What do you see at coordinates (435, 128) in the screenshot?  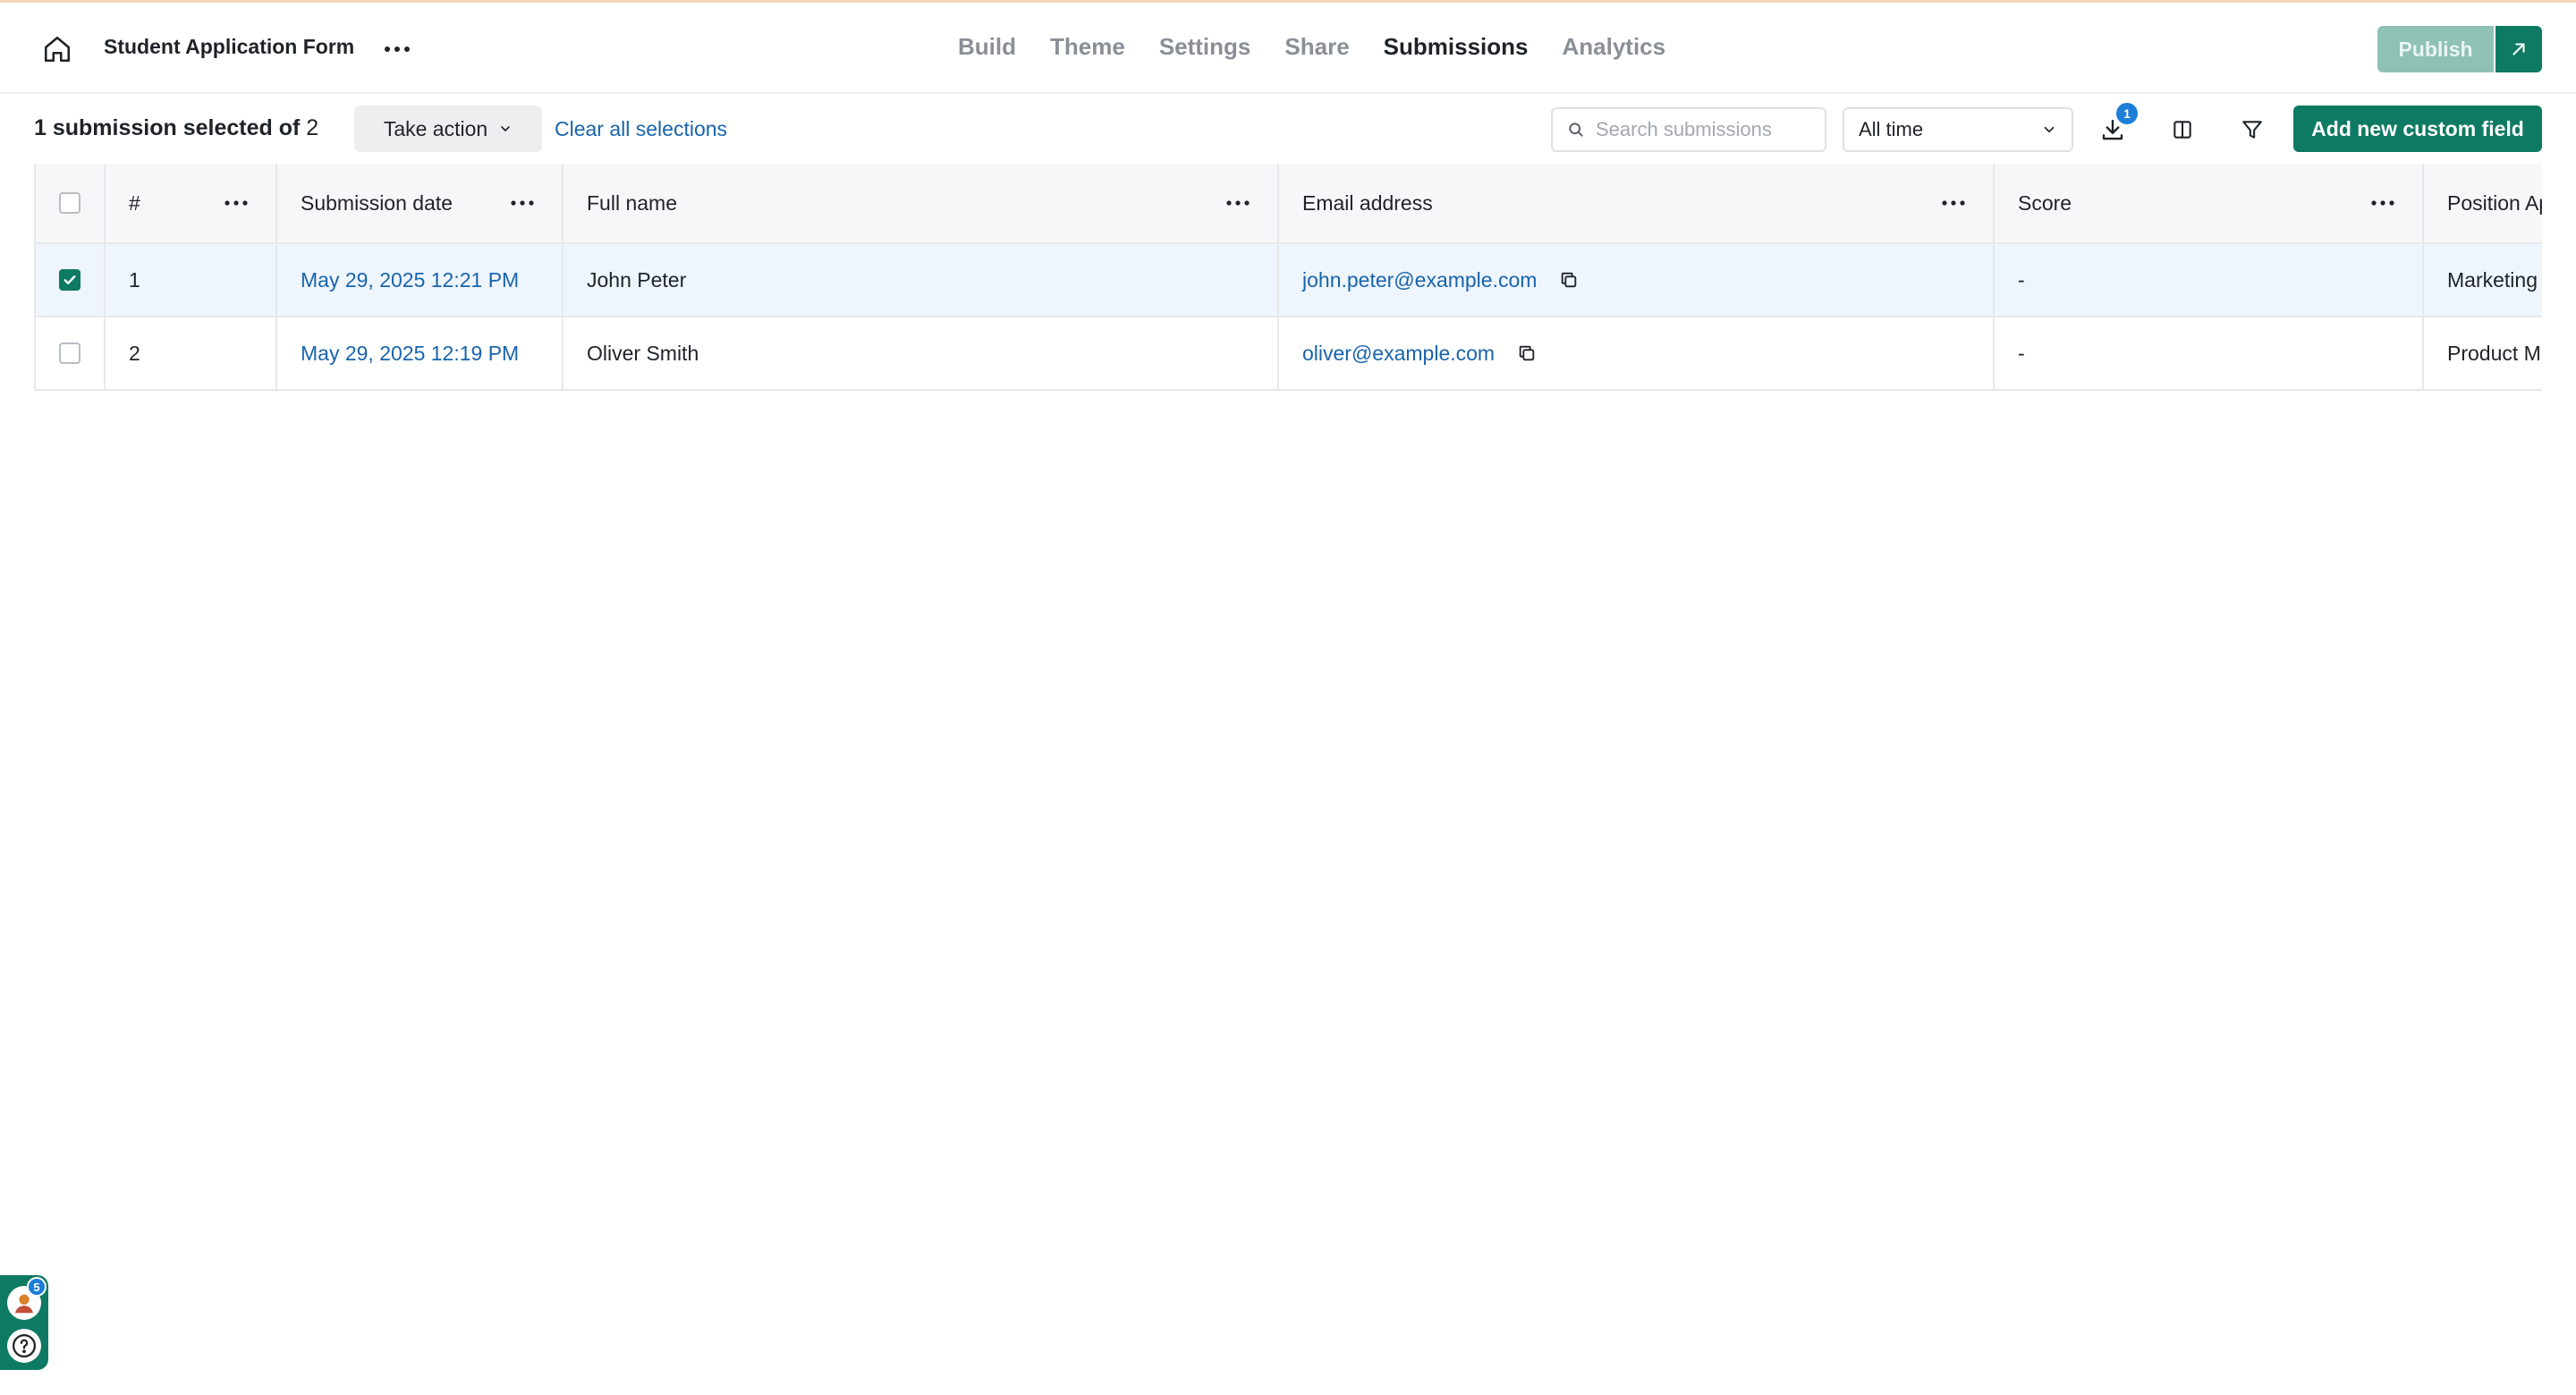 I see `take-action-label: Take action` at bounding box center [435, 128].